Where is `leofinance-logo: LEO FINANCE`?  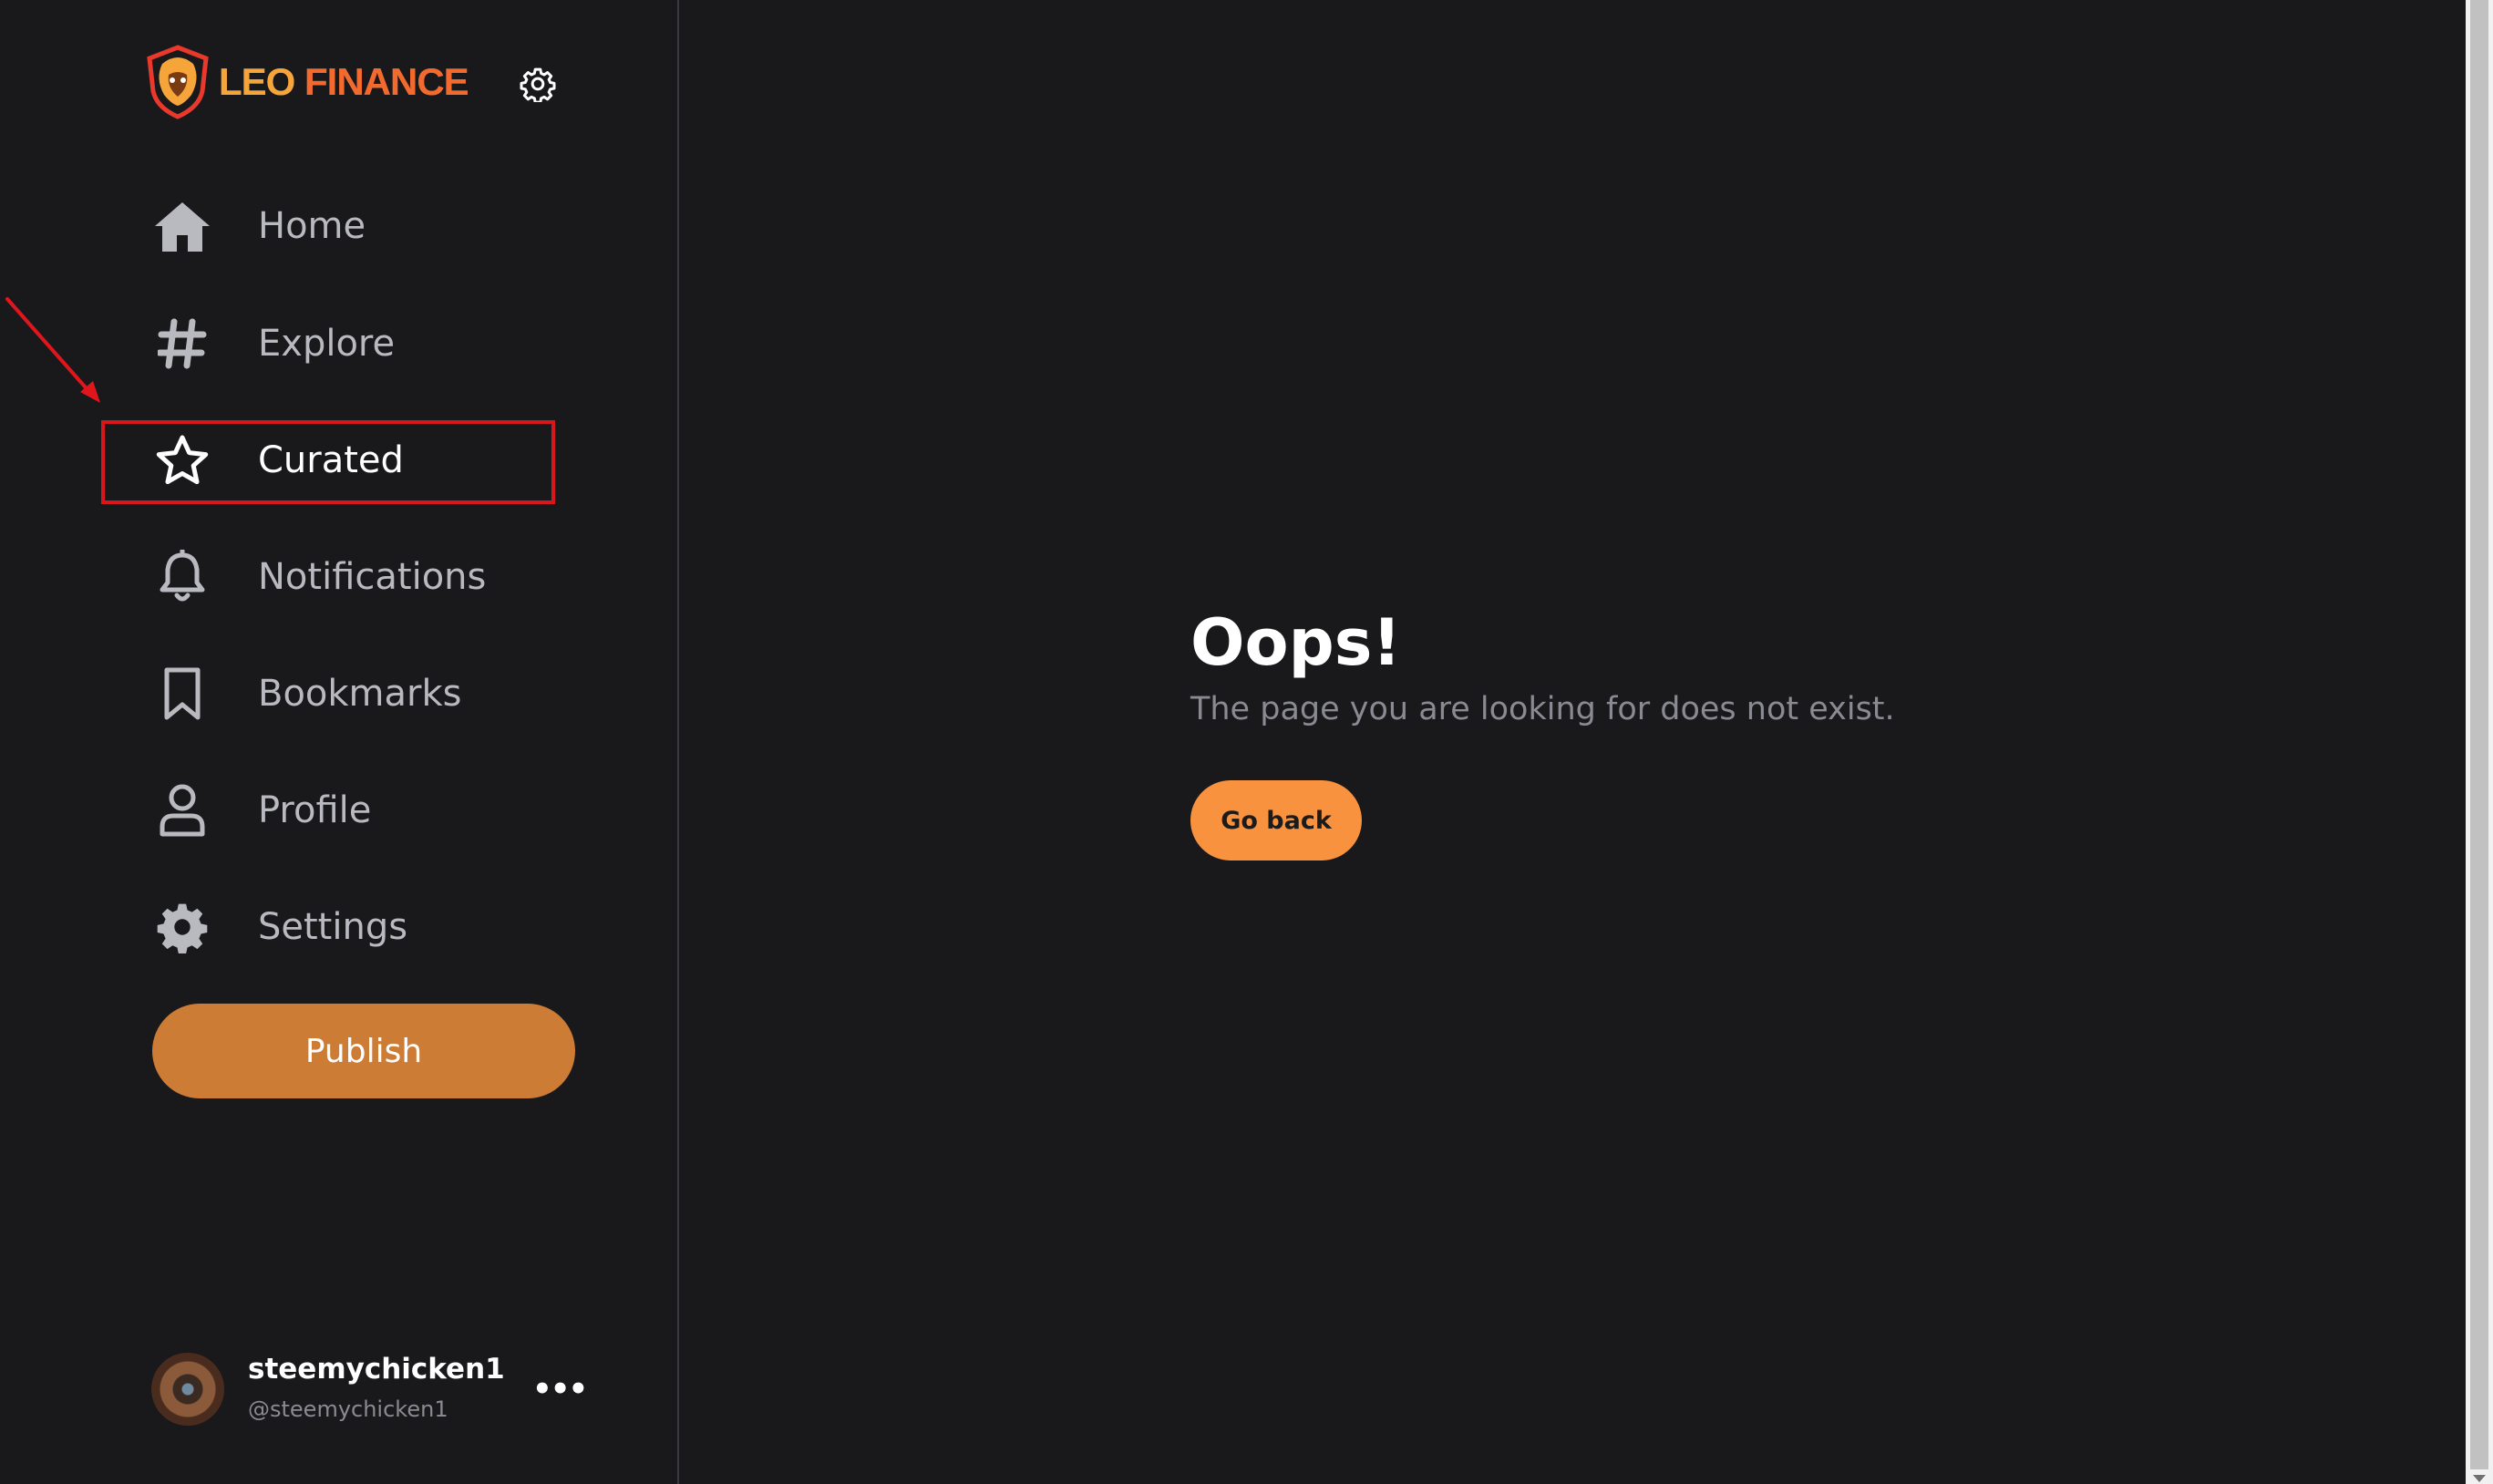 leofinance-logo: LEO FINANCE is located at coordinates (306, 82).